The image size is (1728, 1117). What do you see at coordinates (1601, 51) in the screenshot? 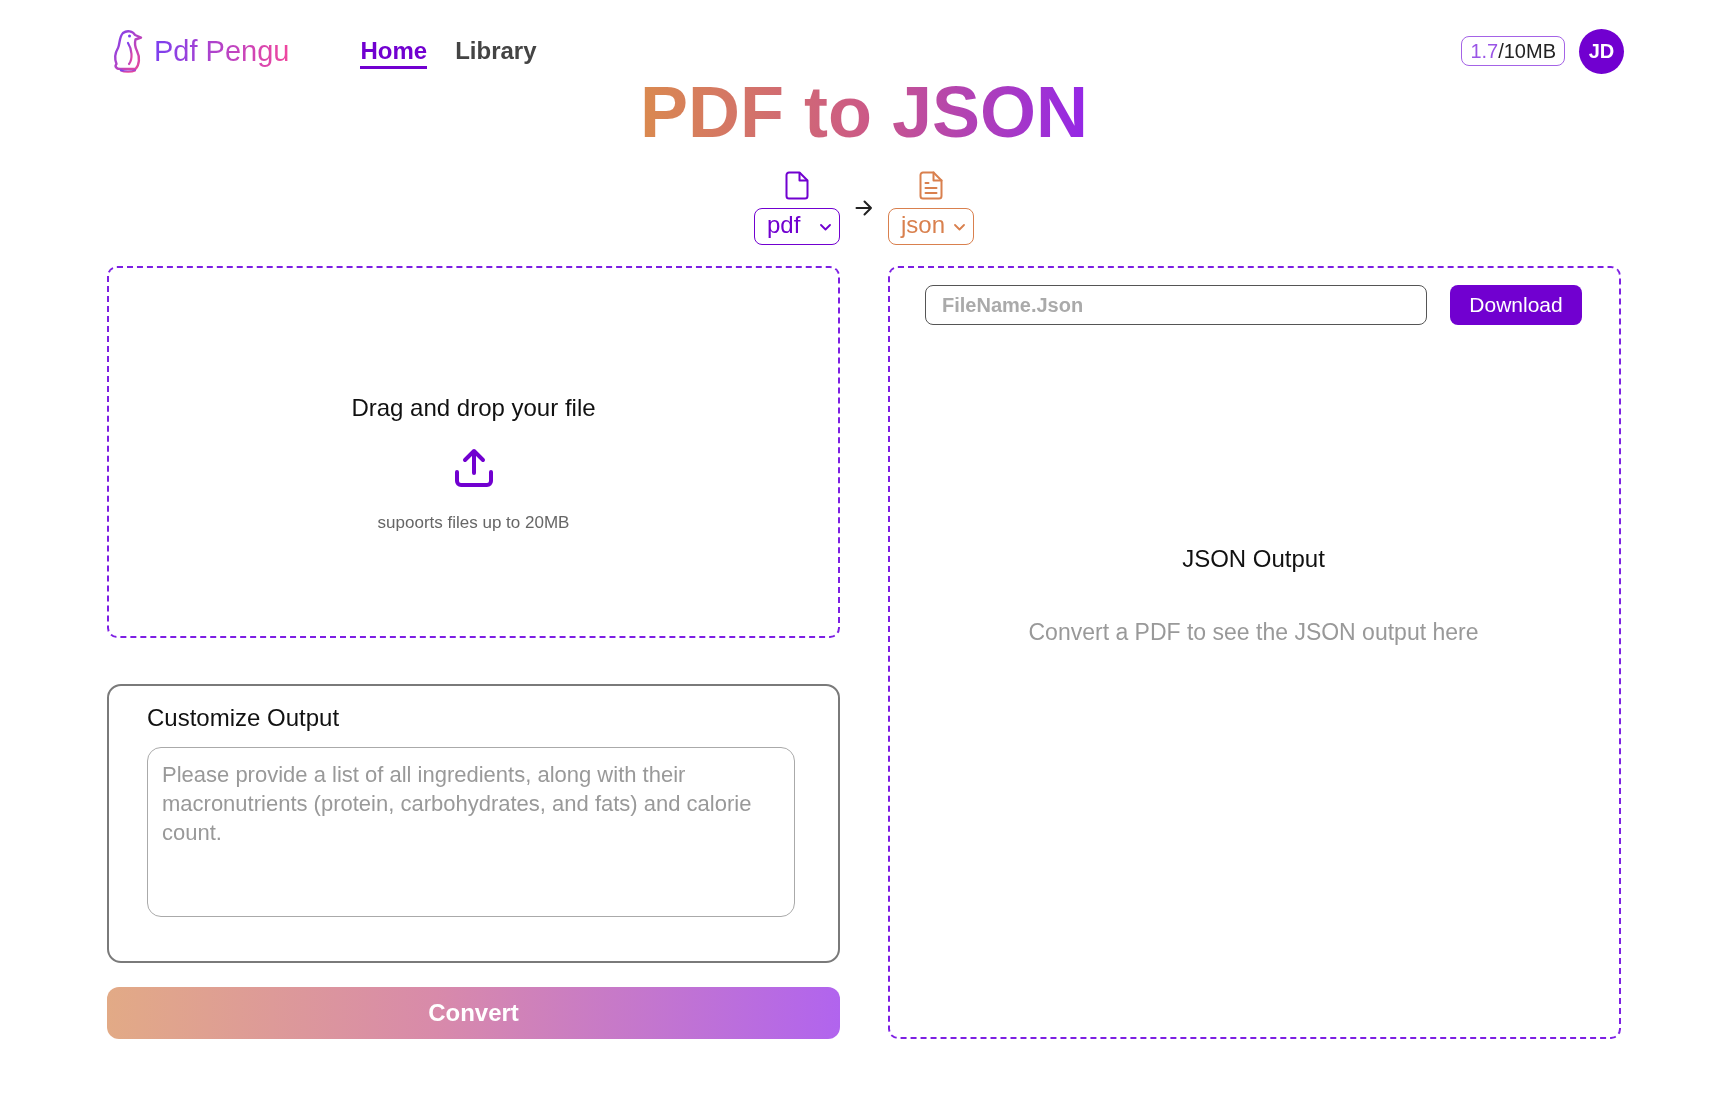
I see `user-avatar: JD` at bounding box center [1601, 51].